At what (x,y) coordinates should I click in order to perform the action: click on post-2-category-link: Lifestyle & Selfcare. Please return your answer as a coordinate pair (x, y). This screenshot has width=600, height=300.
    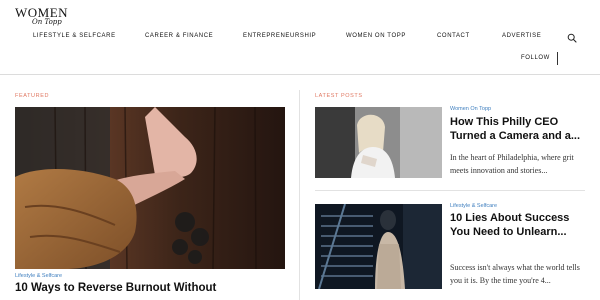
    Looking at the image, I should click on (473, 206).